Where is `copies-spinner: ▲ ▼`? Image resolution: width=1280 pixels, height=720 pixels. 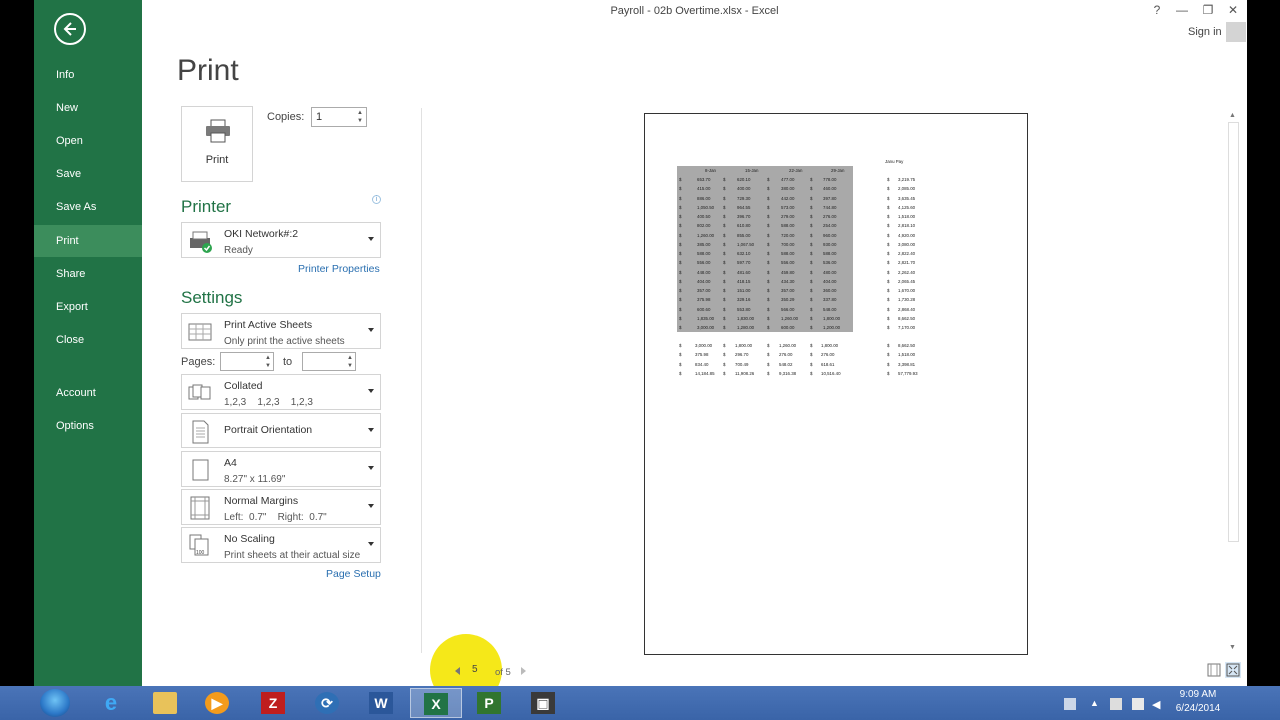 copies-spinner: ▲ ▼ is located at coordinates (360, 117).